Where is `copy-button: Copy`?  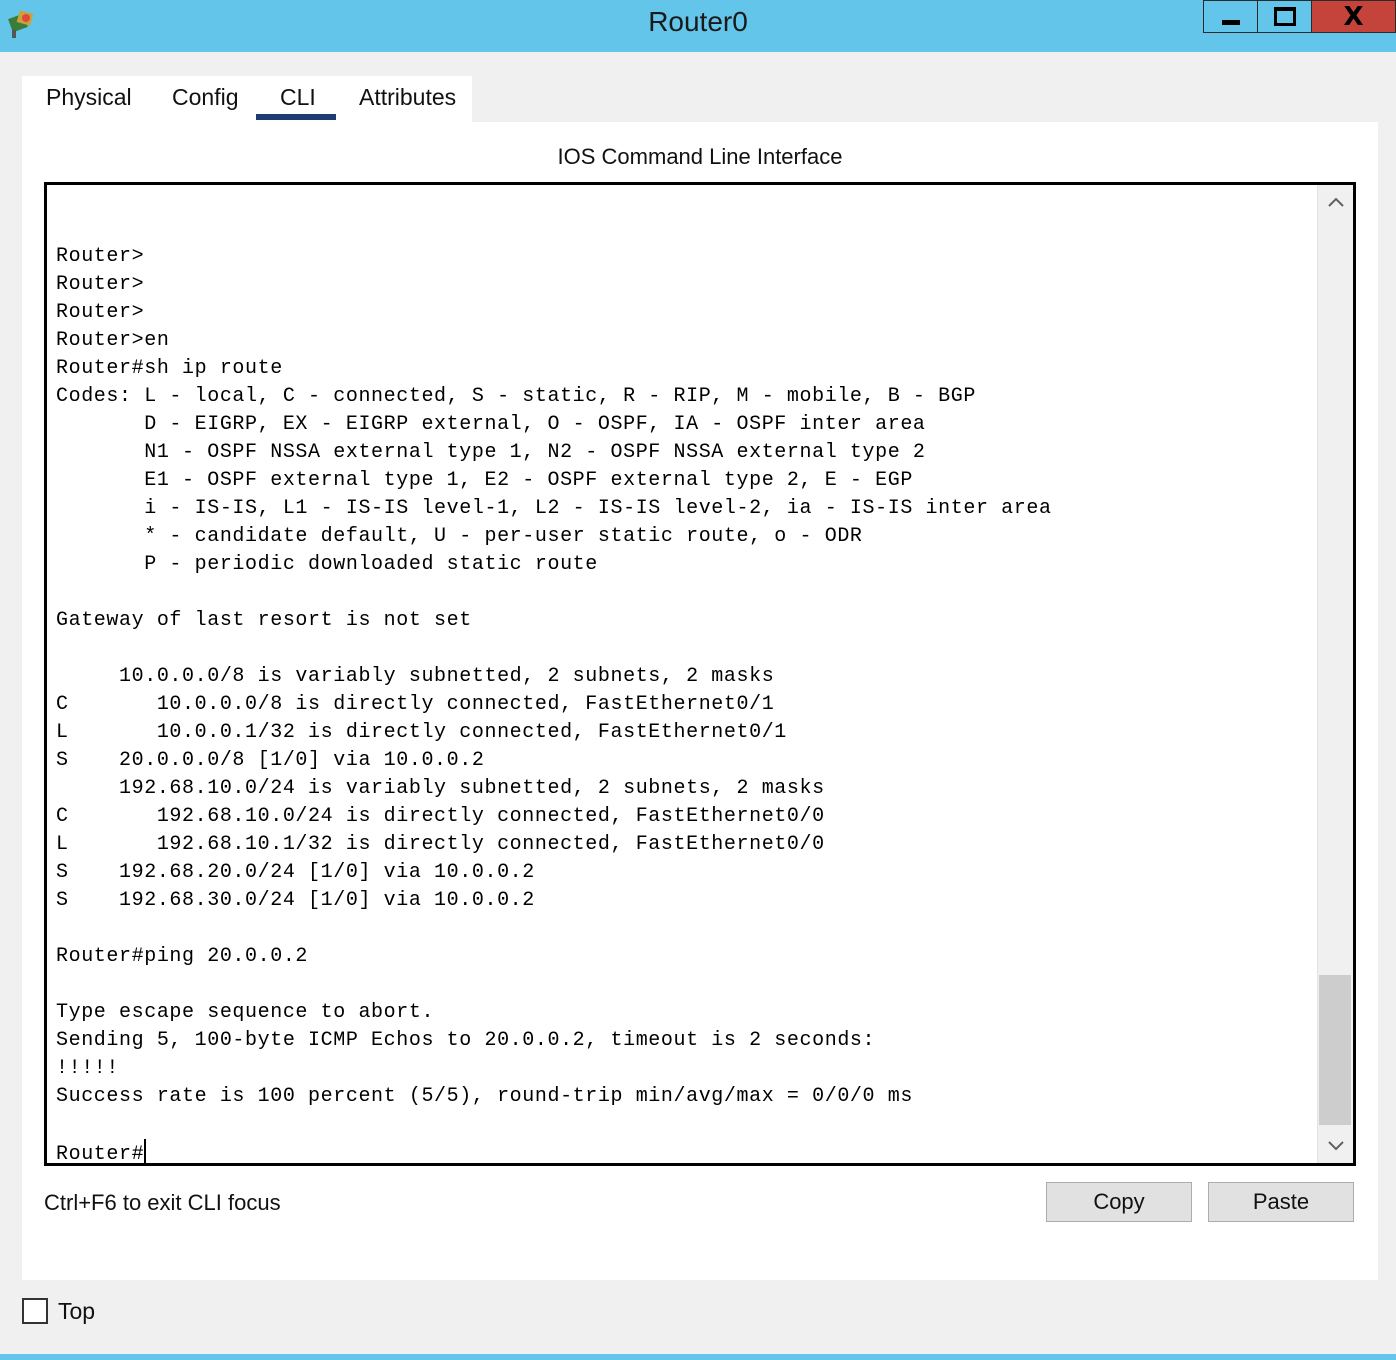 copy-button: Copy is located at coordinates (1119, 1202).